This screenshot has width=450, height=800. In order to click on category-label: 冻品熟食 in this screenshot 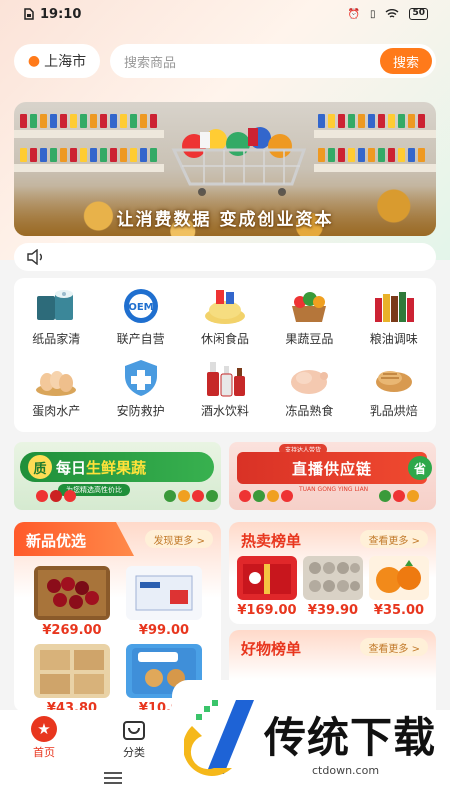, I will do `click(309, 411)`.